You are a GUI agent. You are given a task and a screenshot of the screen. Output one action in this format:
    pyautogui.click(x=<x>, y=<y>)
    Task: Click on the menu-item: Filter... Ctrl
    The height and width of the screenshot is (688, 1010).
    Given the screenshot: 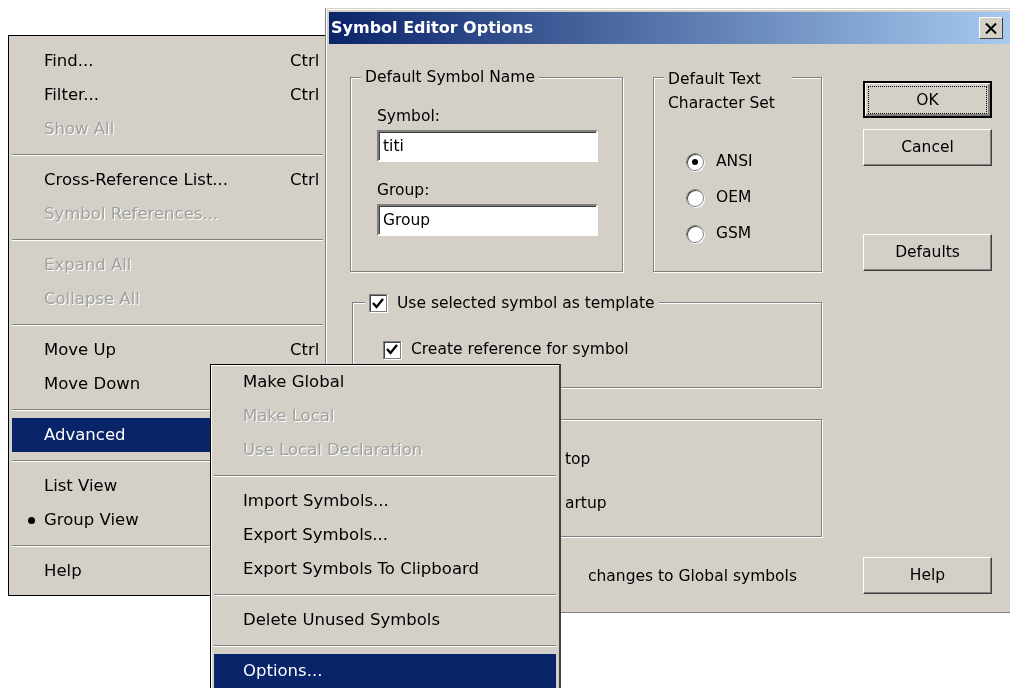 What is the action you would take?
    pyautogui.click(x=167, y=95)
    